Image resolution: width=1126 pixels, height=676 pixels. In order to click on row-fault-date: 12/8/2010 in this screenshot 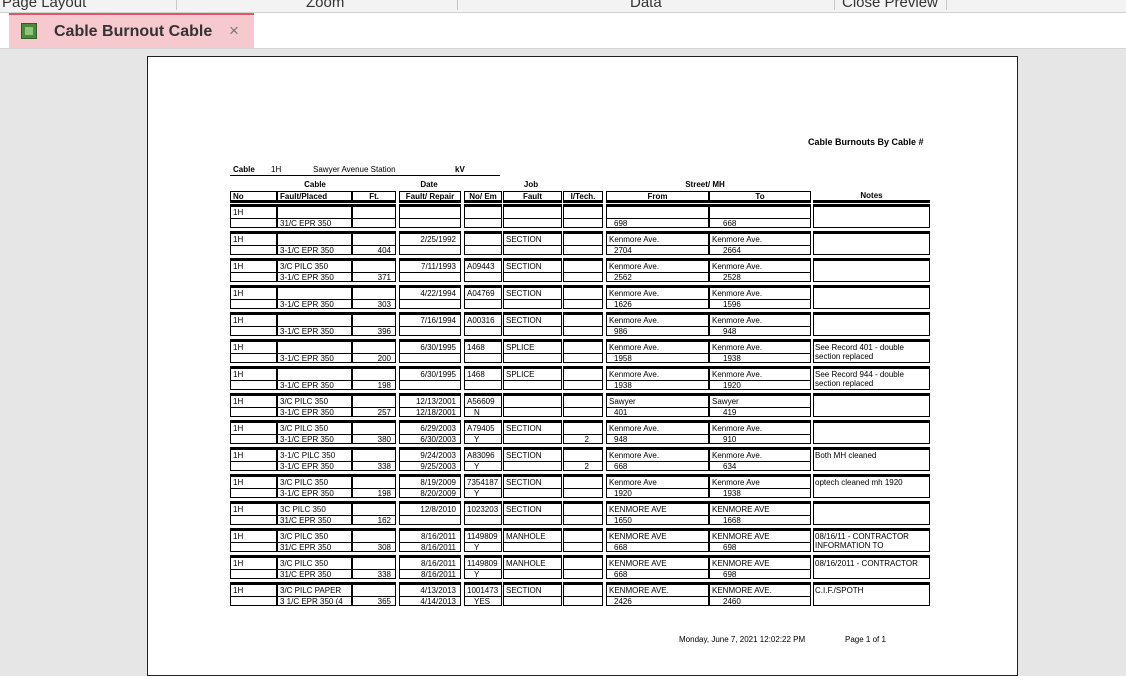, I will do `click(438, 509)`.